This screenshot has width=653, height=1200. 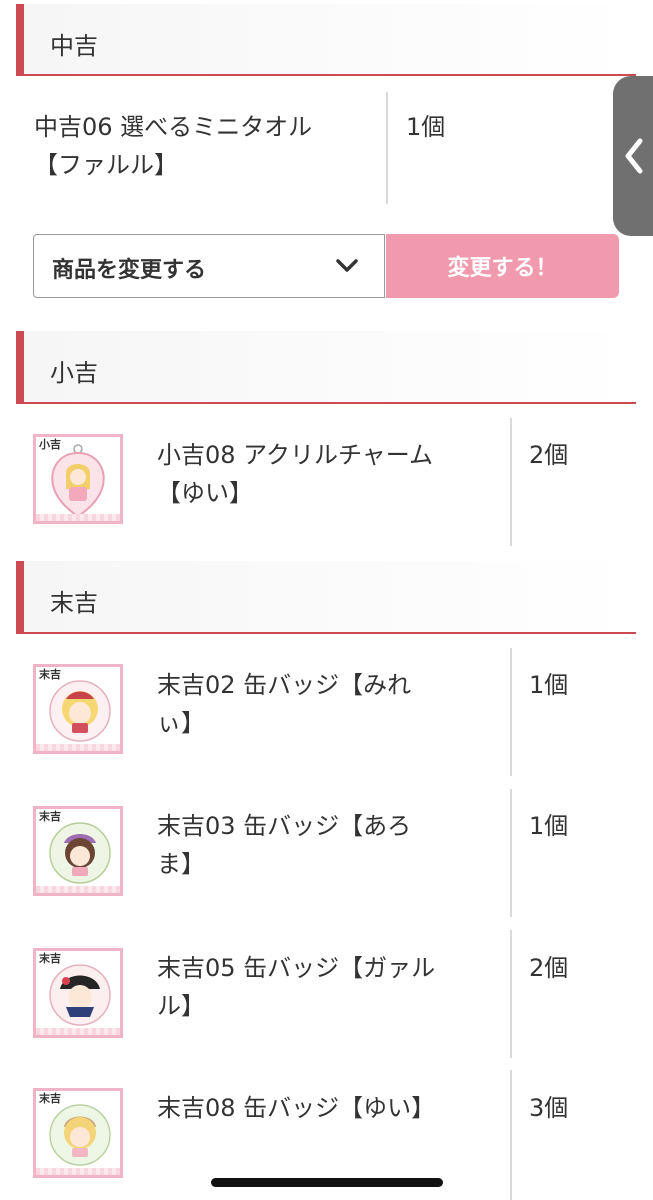 What do you see at coordinates (296, 1108) in the screenshot?
I see `item-name: 末吉08 缶バッジ【ゆい】` at bounding box center [296, 1108].